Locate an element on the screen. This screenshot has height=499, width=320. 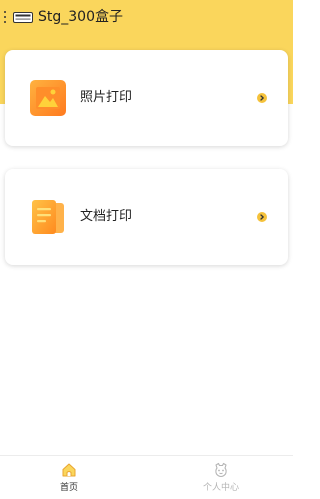
nav-item-profile: 个人中心 is located at coordinates (221, 477).